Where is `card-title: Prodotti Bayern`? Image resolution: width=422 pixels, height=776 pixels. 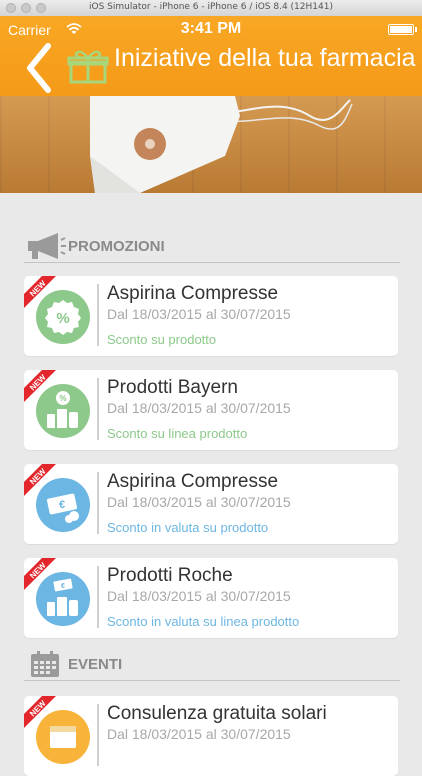
card-title: Prodotti Bayern is located at coordinates (172, 387).